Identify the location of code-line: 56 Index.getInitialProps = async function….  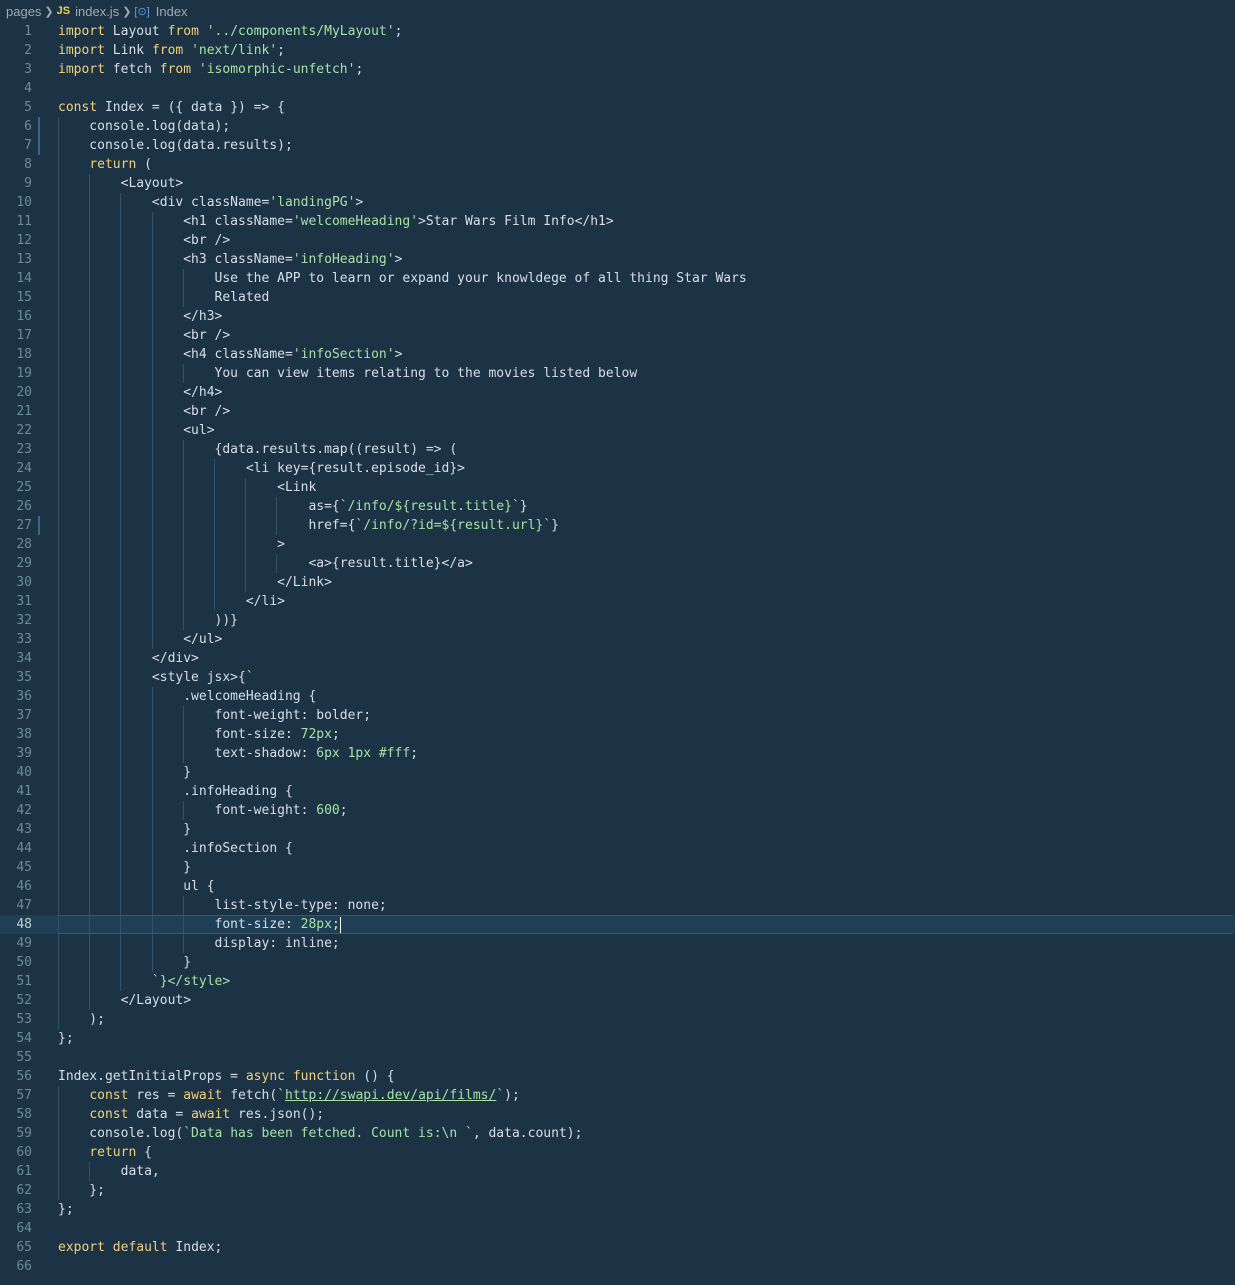
(617, 1076).